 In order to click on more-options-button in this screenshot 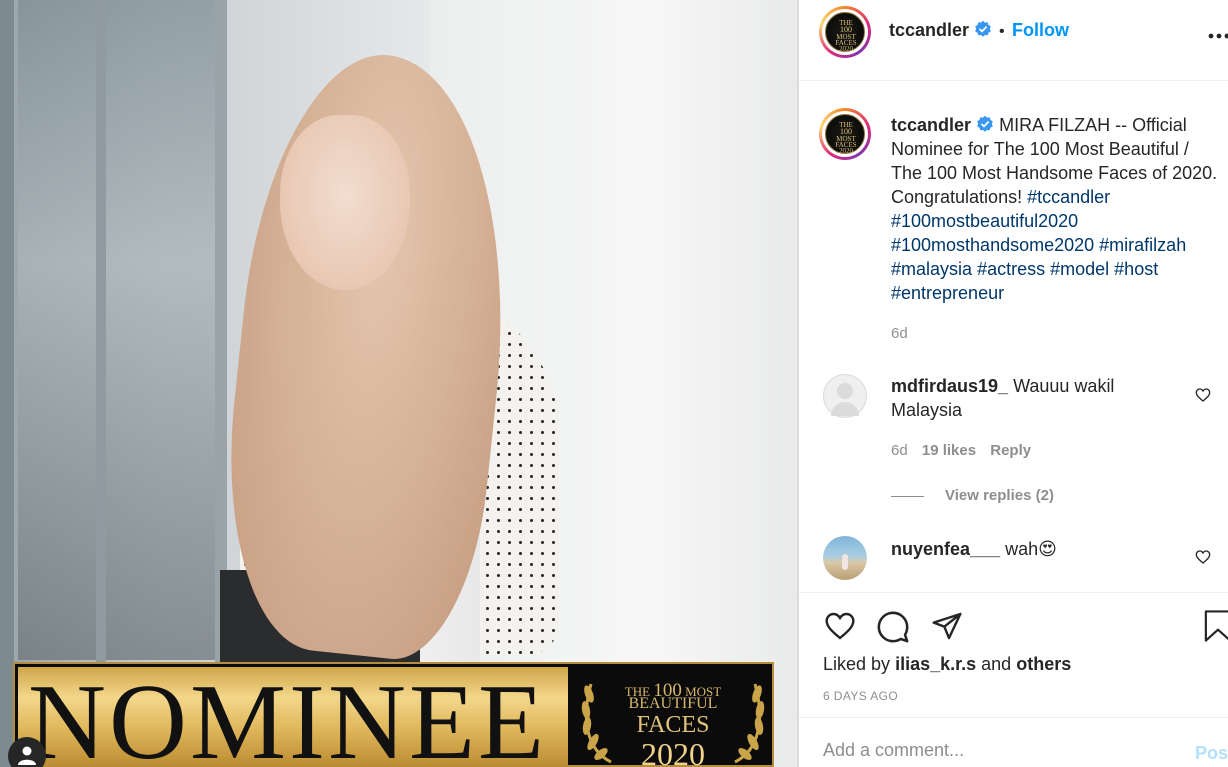, I will do `click(1218, 33)`.